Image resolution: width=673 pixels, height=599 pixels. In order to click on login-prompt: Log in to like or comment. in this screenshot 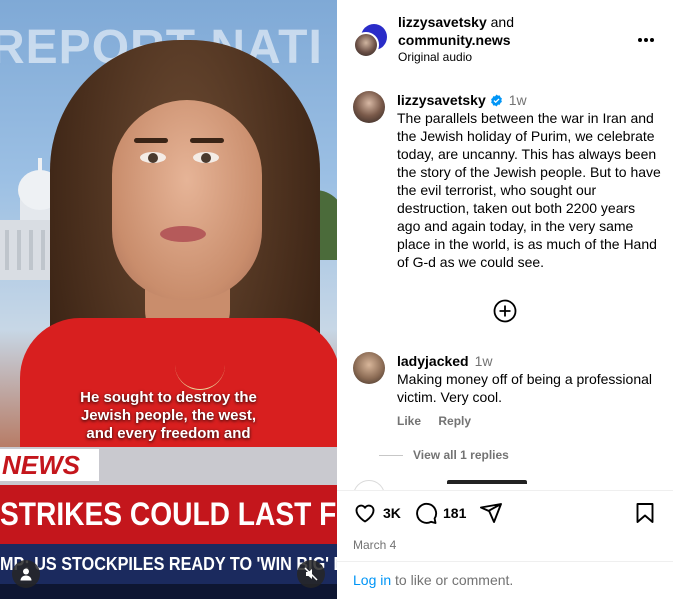, I will do `click(505, 574)`.